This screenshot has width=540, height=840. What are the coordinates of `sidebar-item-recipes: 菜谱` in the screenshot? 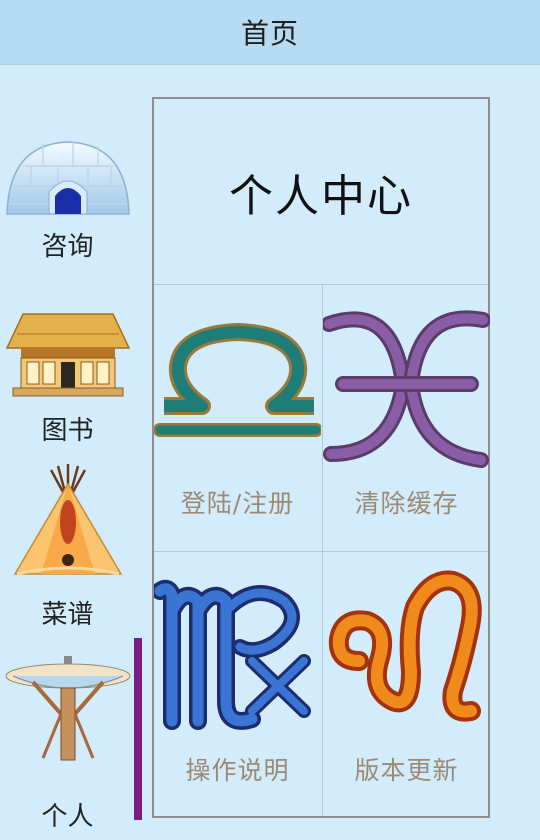 It's located at (67, 547).